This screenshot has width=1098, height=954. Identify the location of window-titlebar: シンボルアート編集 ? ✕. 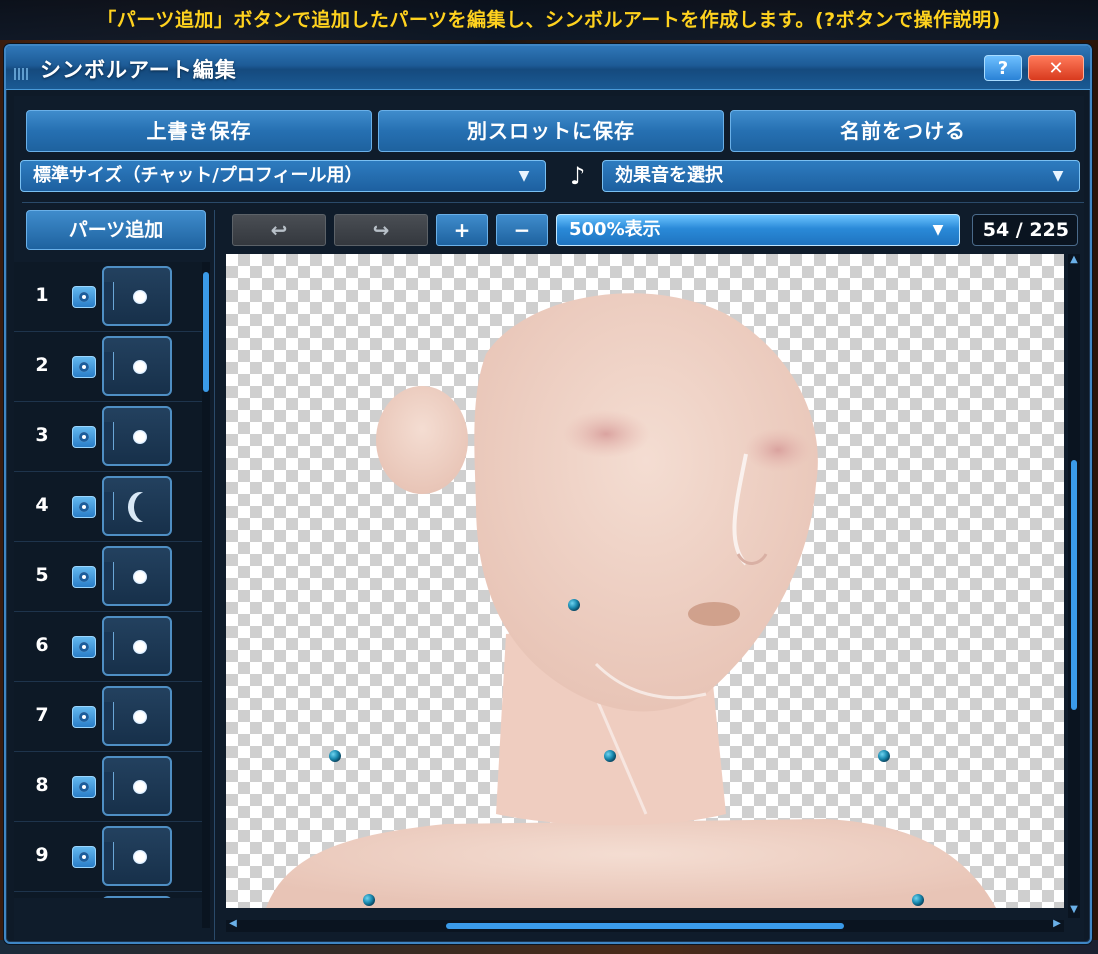
(548, 68).